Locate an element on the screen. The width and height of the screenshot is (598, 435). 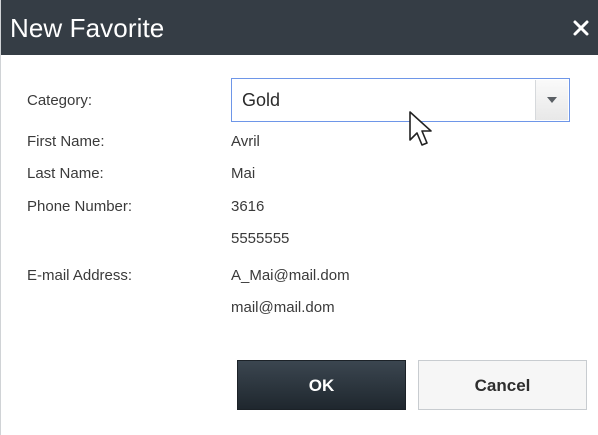
close-icon is located at coordinates (581, 28).